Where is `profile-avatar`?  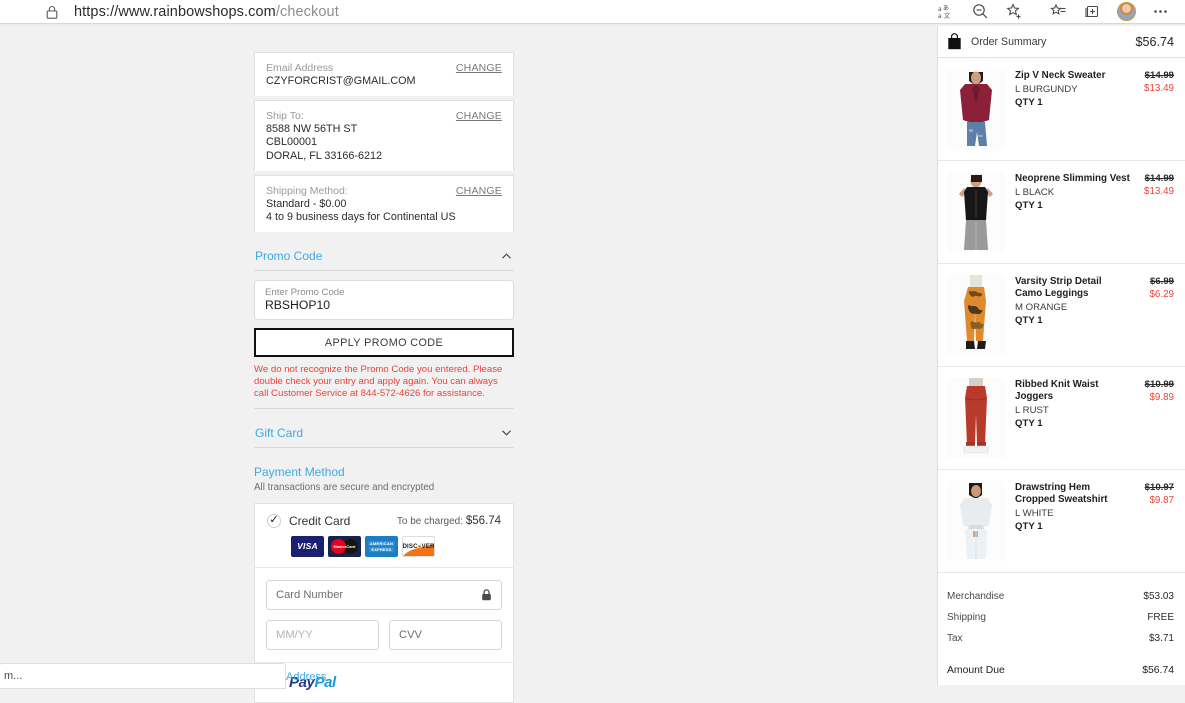
profile-avatar is located at coordinates (1126, 11).